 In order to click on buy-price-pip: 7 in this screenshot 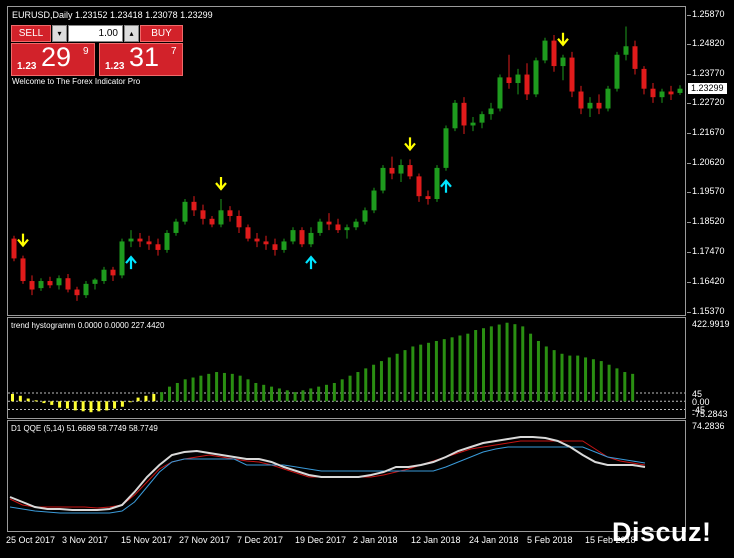, I will do `click(174, 51)`.